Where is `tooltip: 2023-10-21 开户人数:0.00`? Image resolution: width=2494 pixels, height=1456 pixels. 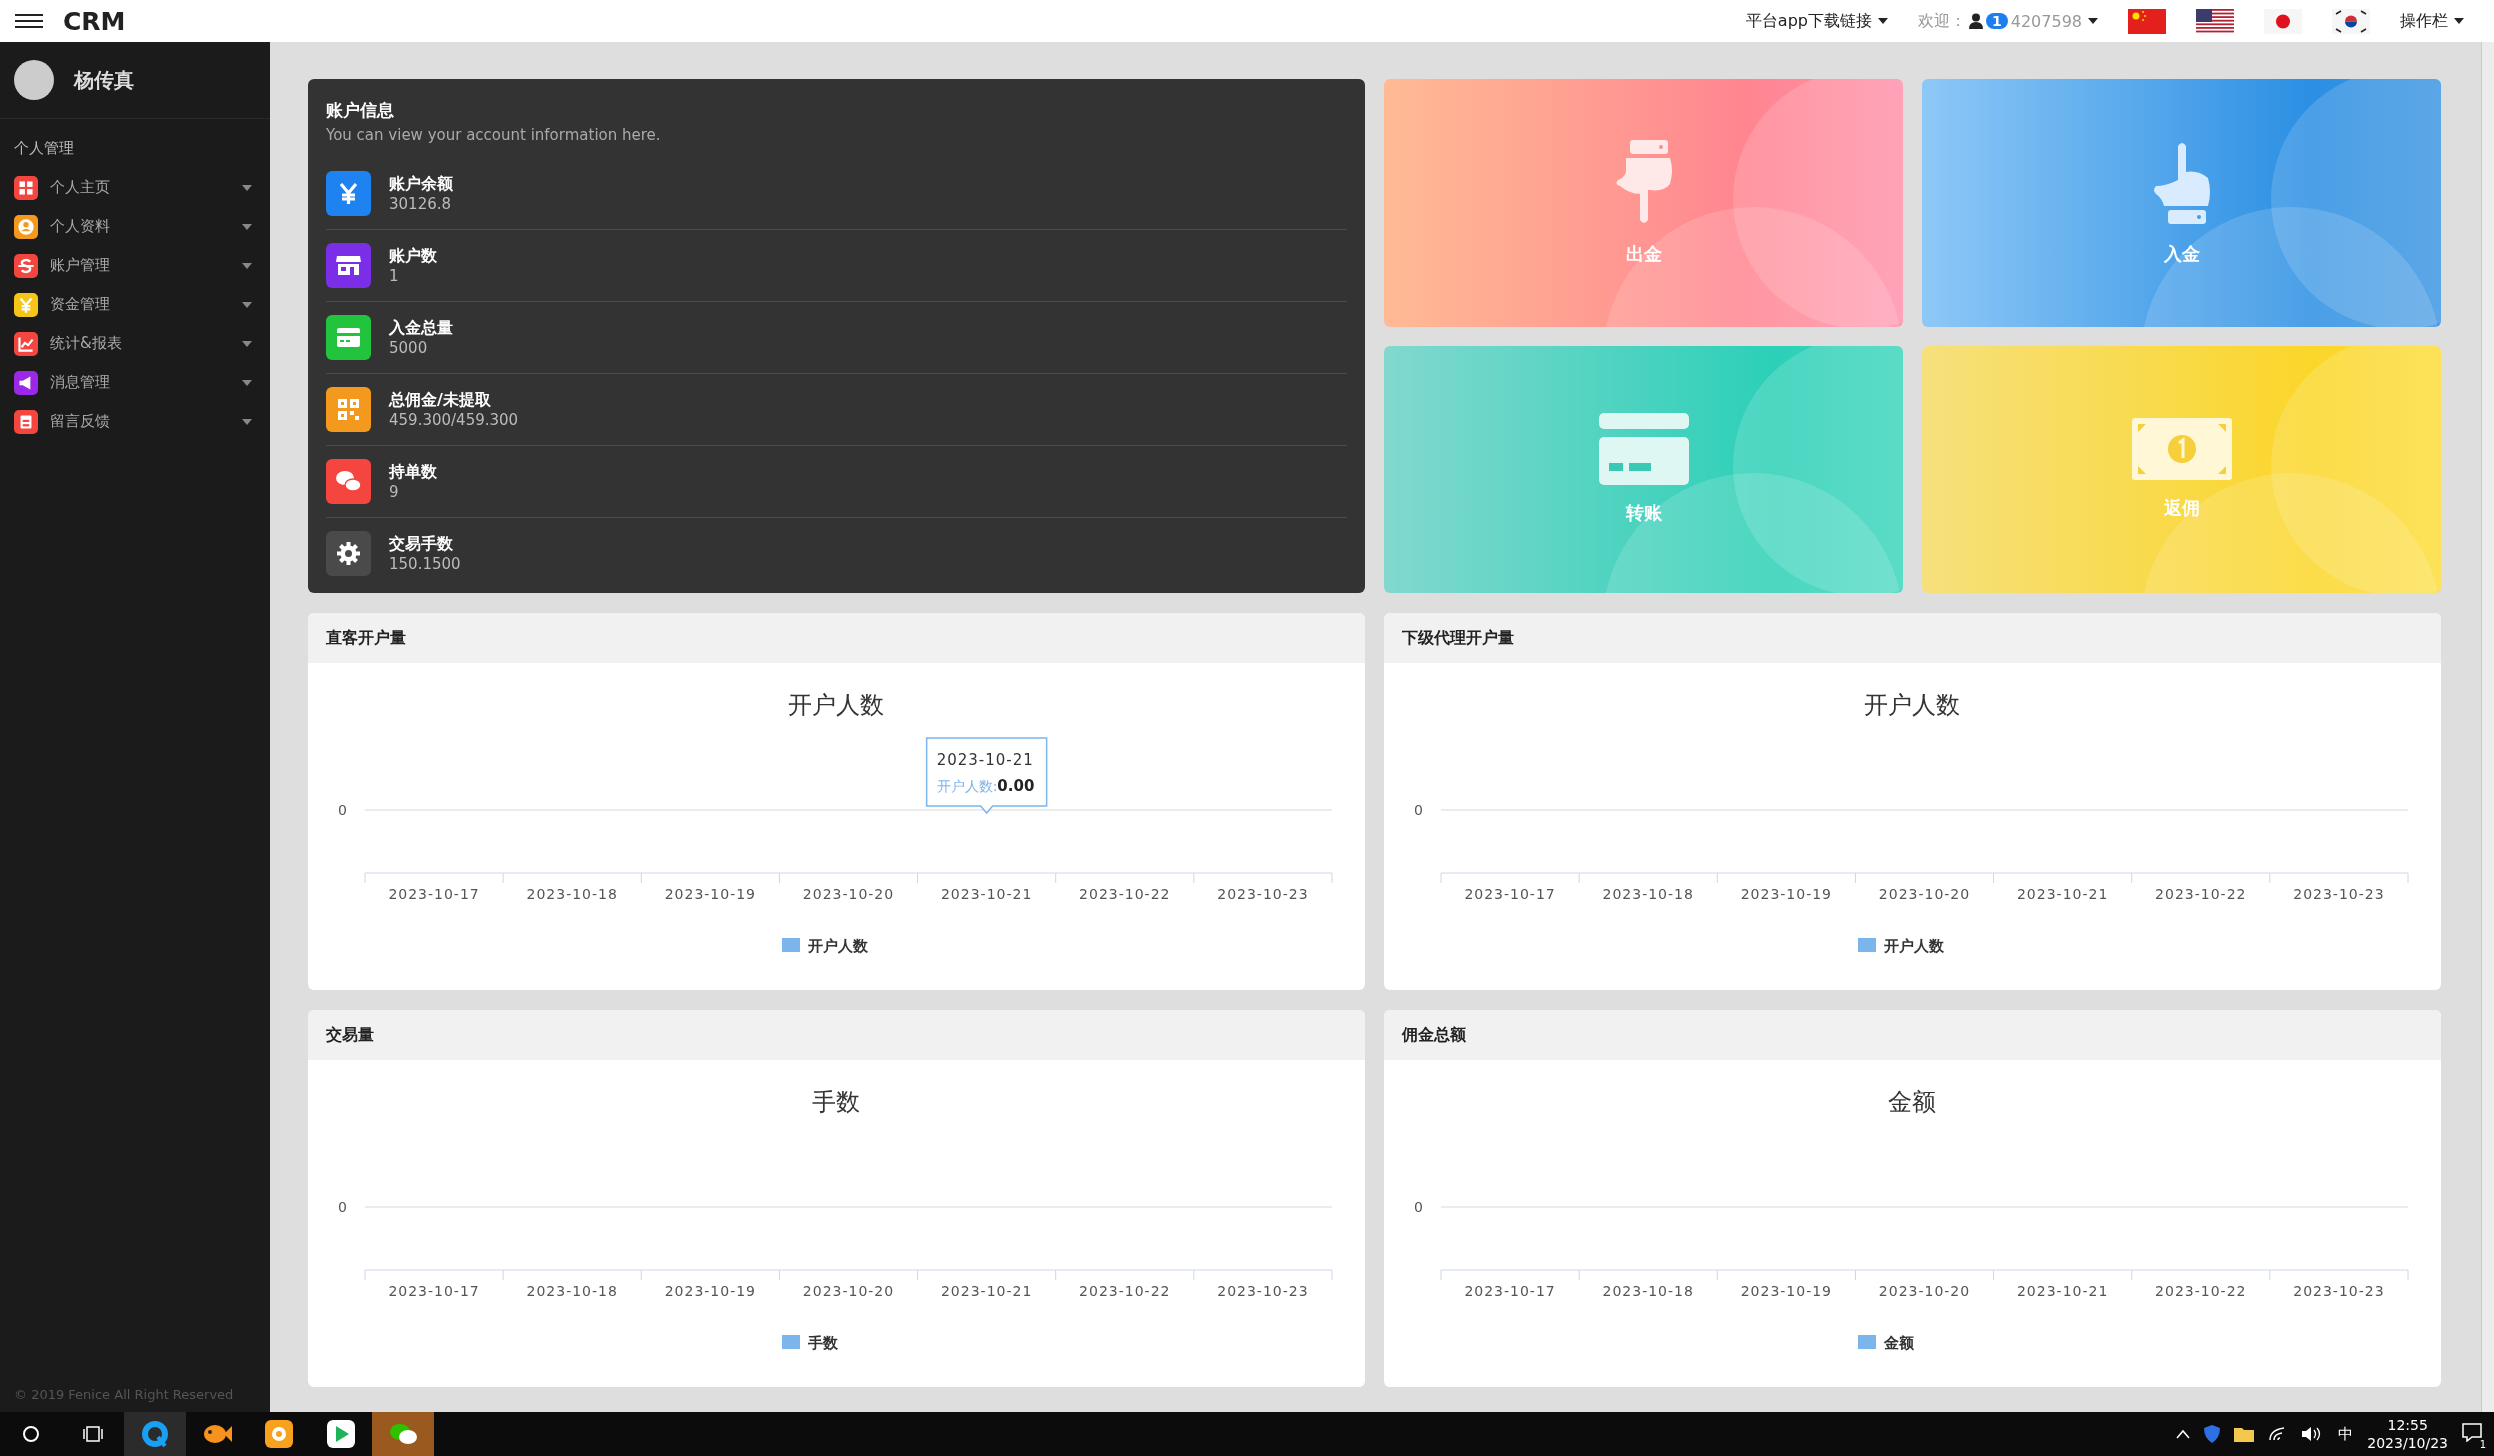 tooltip: 2023-10-21 开户人数:0.00 is located at coordinates (986, 776).